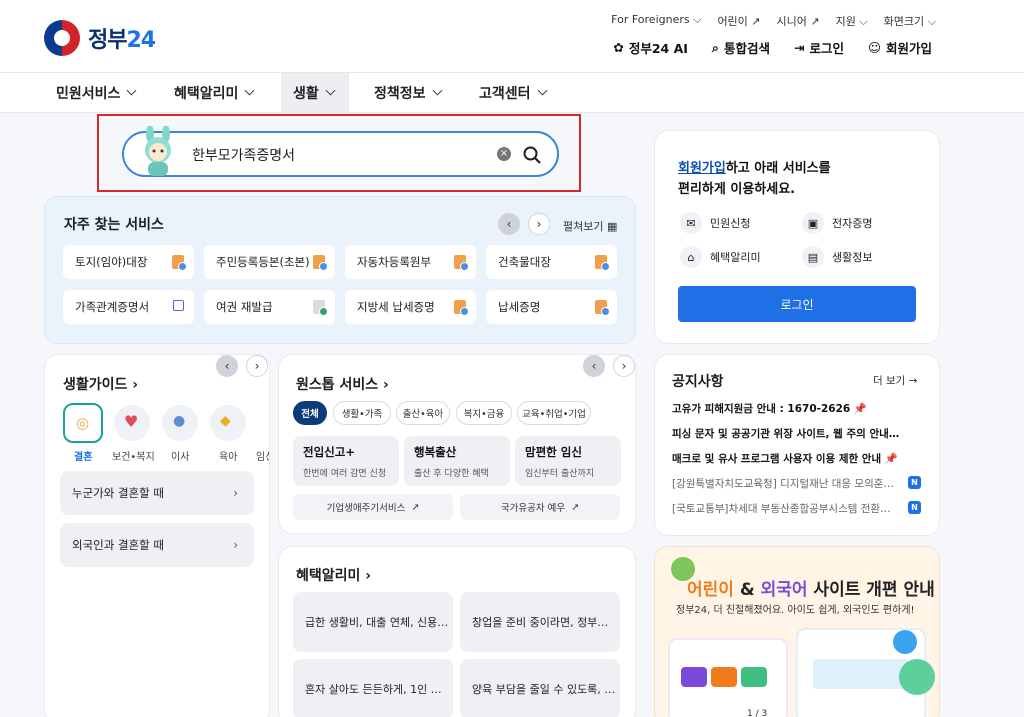 Image resolution: width=1024 pixels, height=717 pixels. Describe the element at coordinates (650, 47) in the screenshot. I see `gov24-ai-button: ✿ 정부24 AI` at that location.